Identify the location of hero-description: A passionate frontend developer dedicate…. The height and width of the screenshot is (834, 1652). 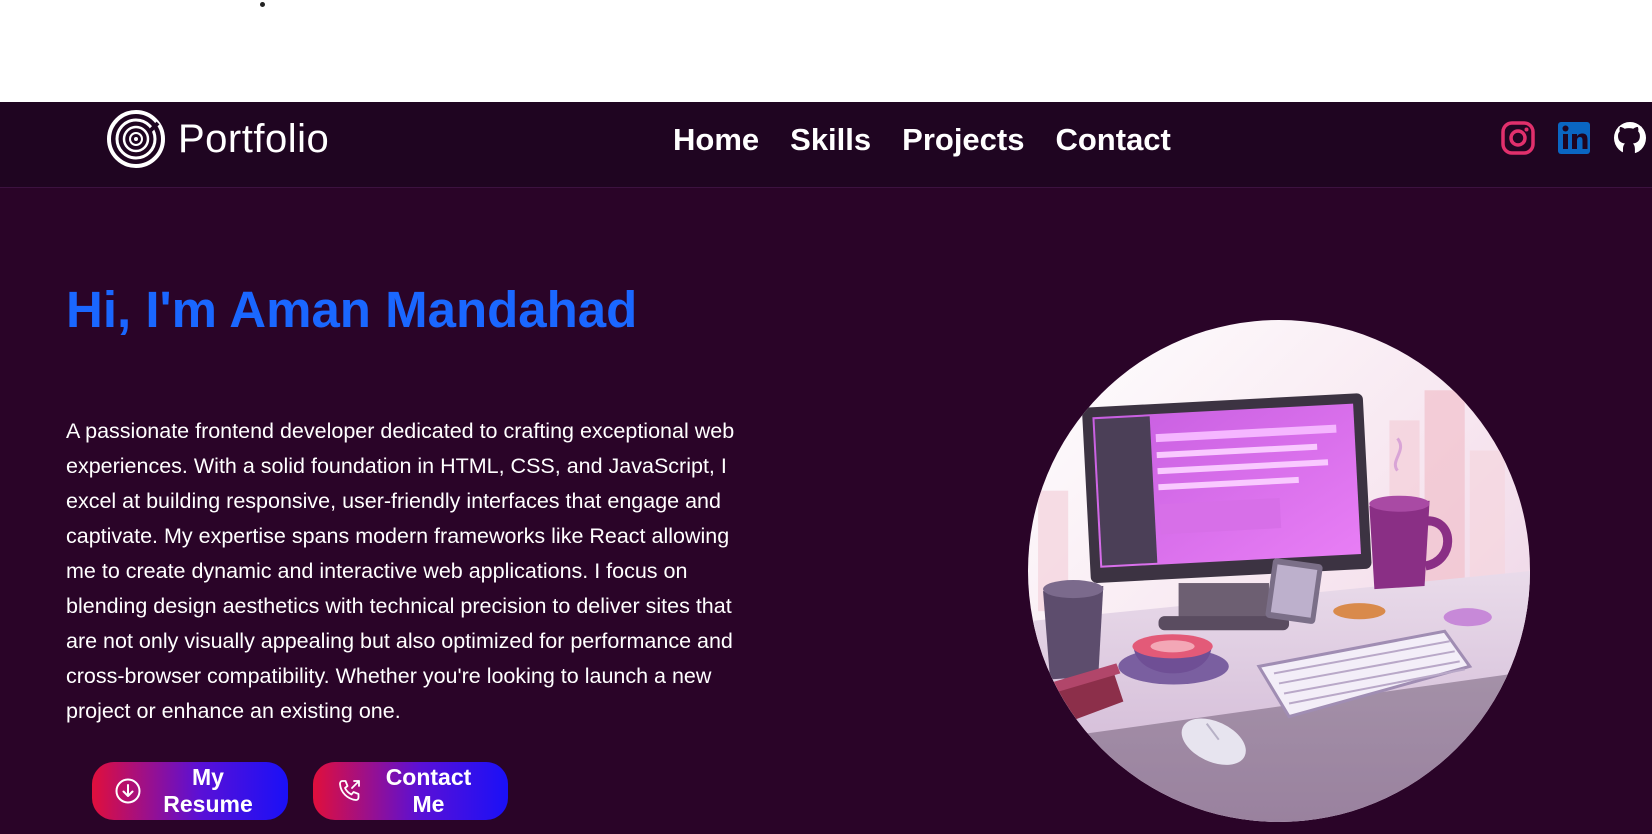
(400, 571).